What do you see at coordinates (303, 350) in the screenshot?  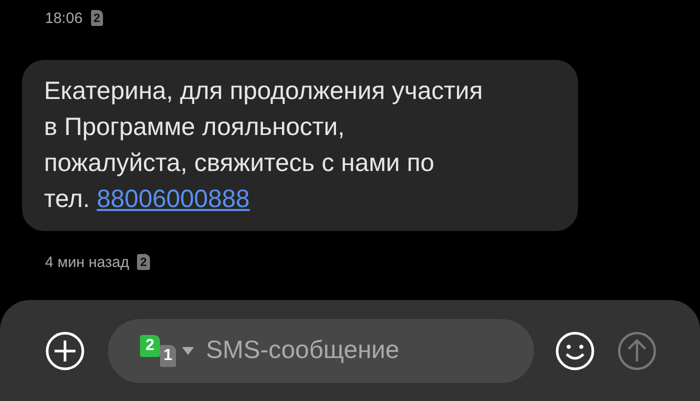 I see `placeholder-text: SMS-сообщение` at bounding box center [303, 350].